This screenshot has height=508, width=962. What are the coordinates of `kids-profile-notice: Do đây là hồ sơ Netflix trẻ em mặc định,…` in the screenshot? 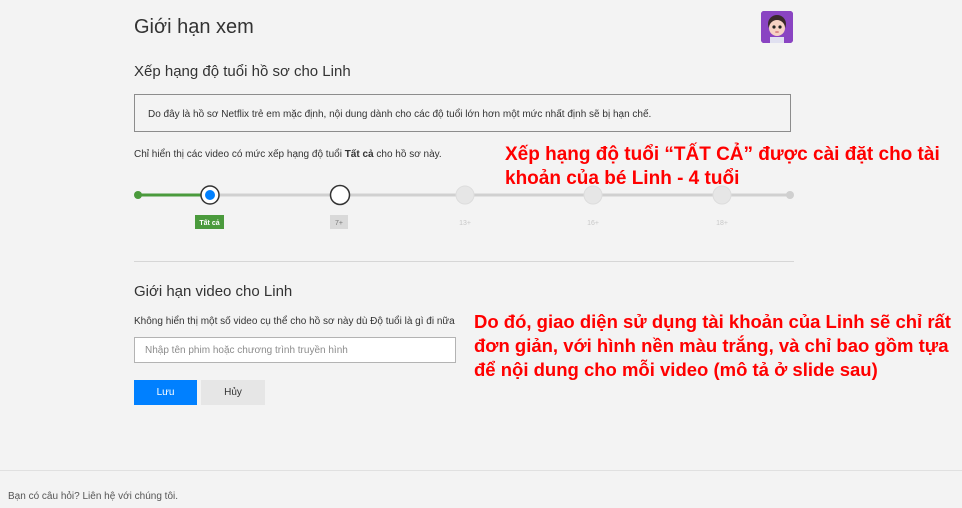 It's located at (462, 113).